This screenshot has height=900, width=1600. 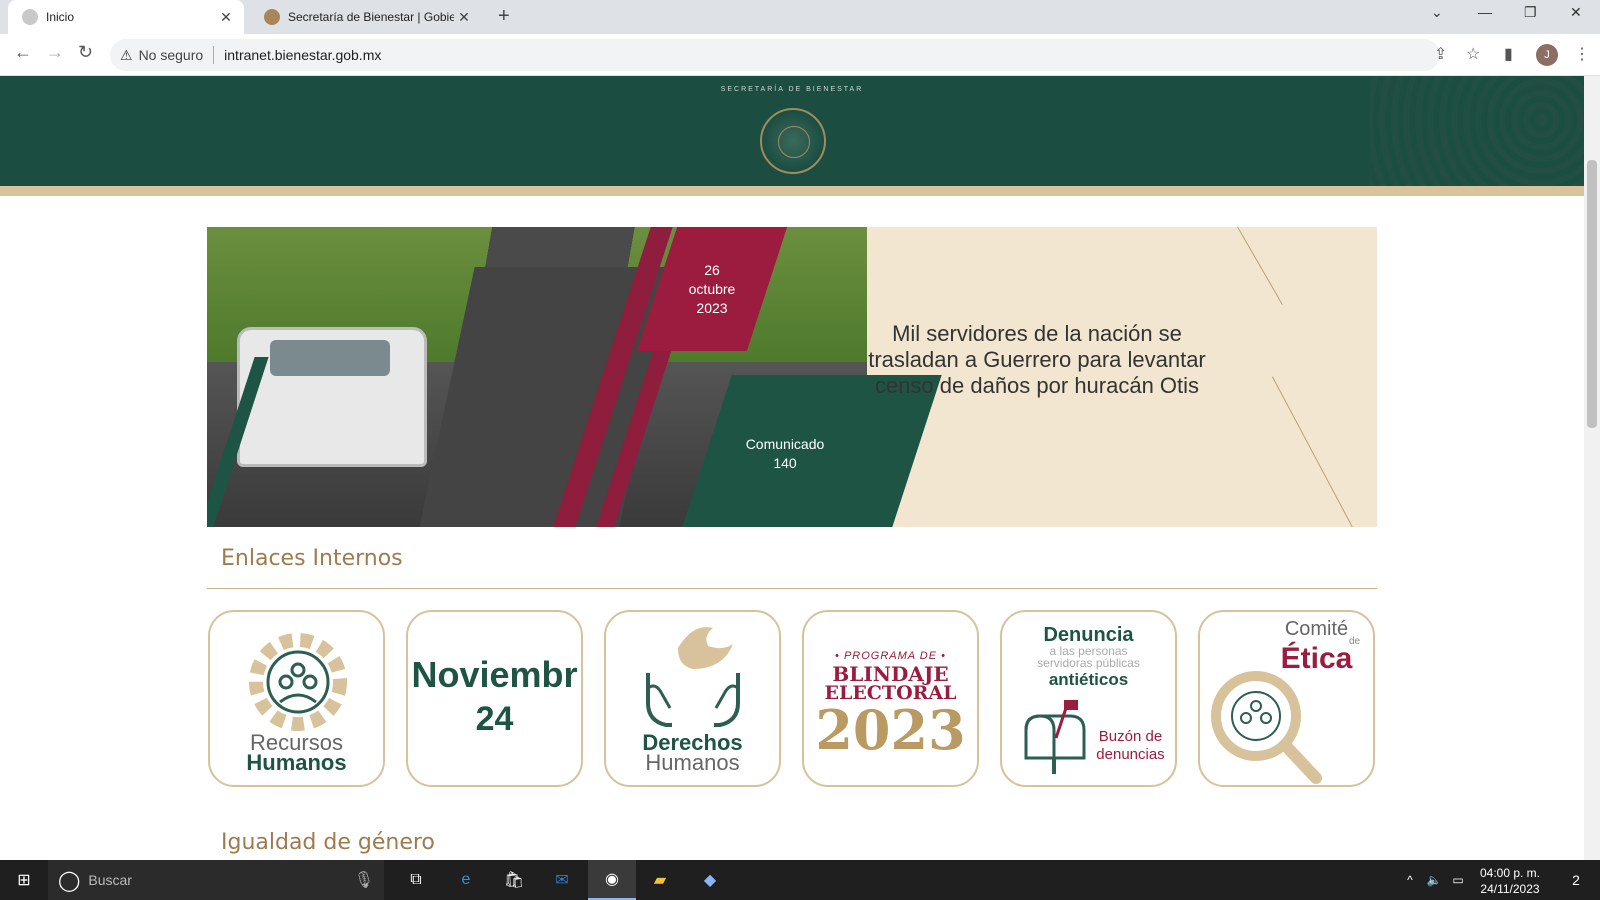 I want to click on tab-search-icon: ⌄, so click(x=1437, y=12).